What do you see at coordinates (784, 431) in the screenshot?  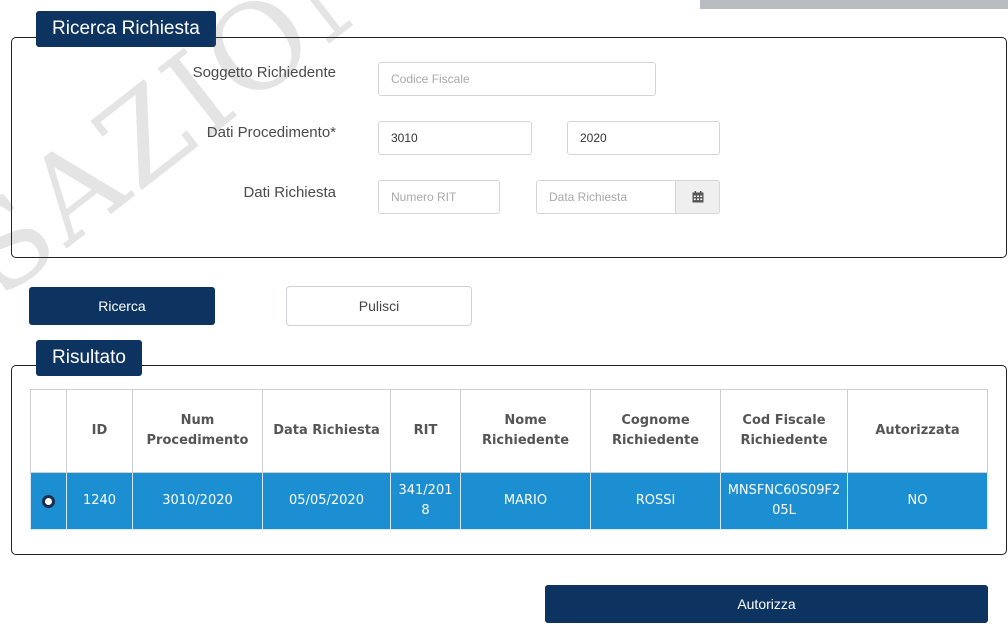 I see `column-header-cod-fiscale-richiedente: Cod Fiscale Richiedente` at bounding box center [784, 431].